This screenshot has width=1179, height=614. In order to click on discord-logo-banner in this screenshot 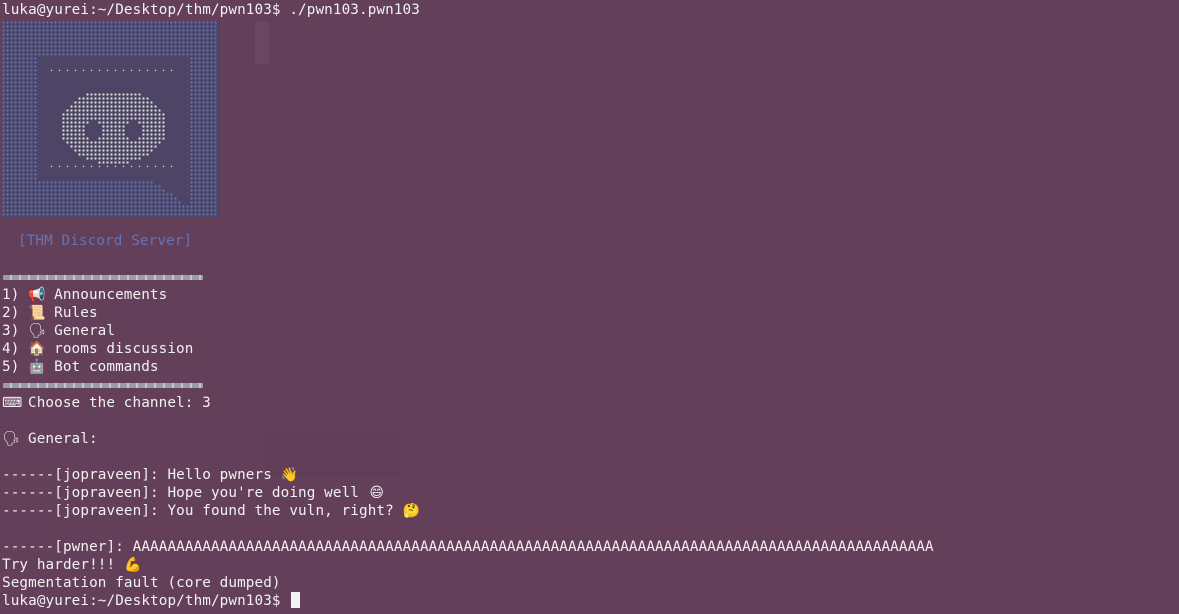, I will do `click(111, 119)`.